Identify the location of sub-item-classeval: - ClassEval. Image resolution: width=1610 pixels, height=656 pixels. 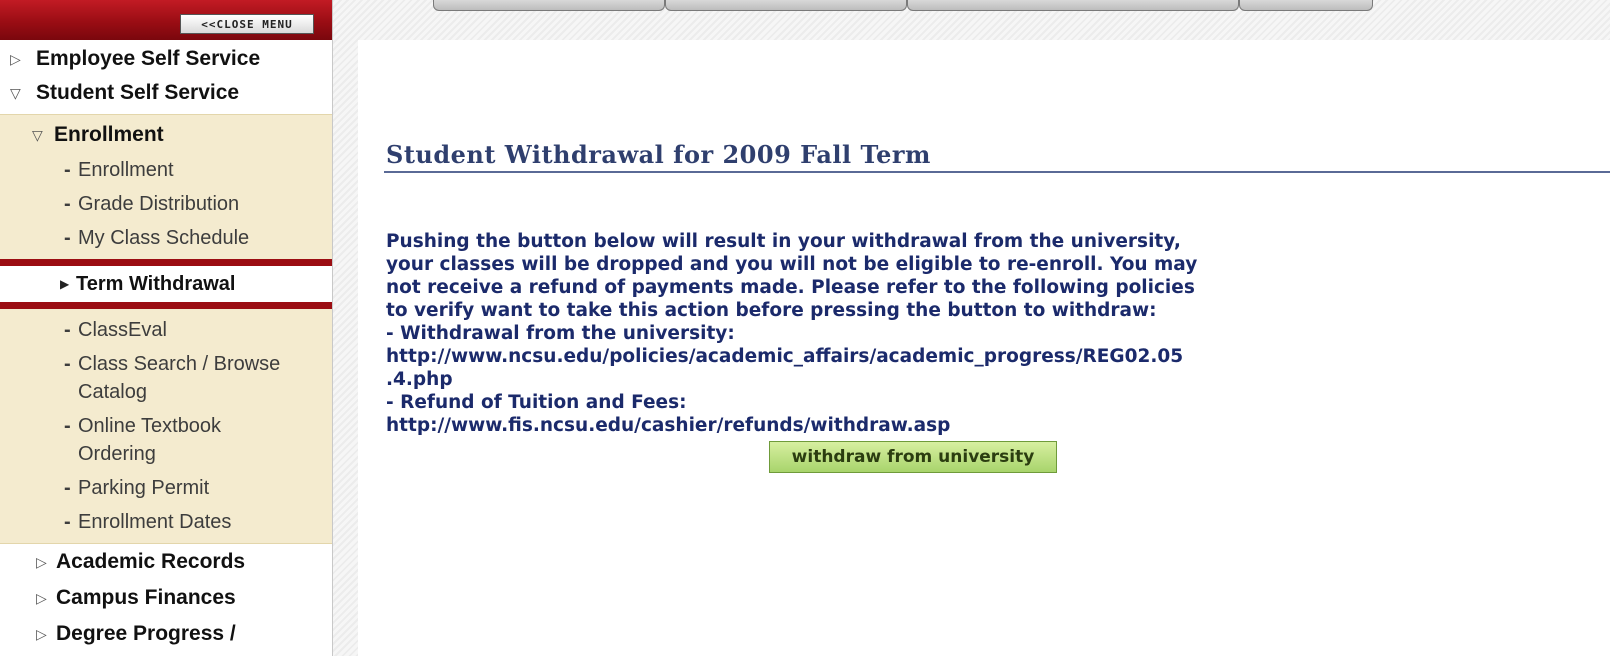
(166, 330).